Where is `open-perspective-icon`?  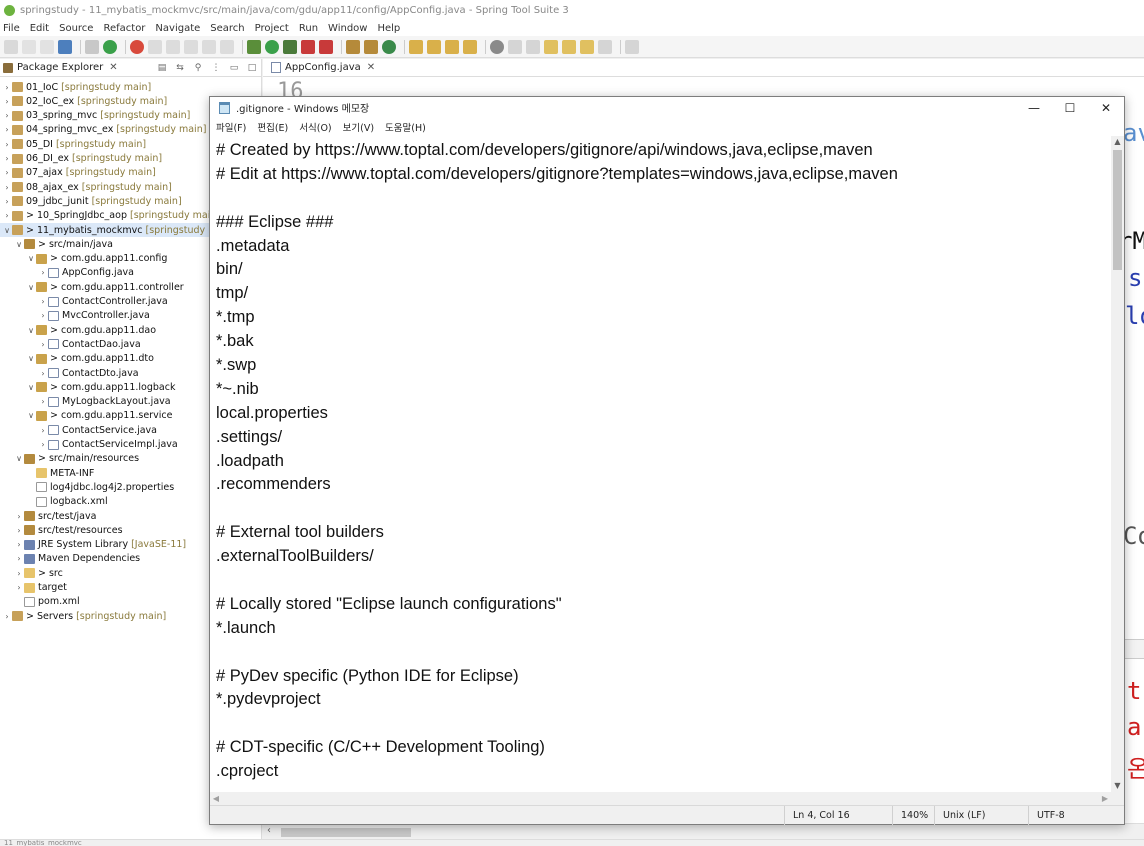 open-perspective-icon is located at coordinates (632, 46).